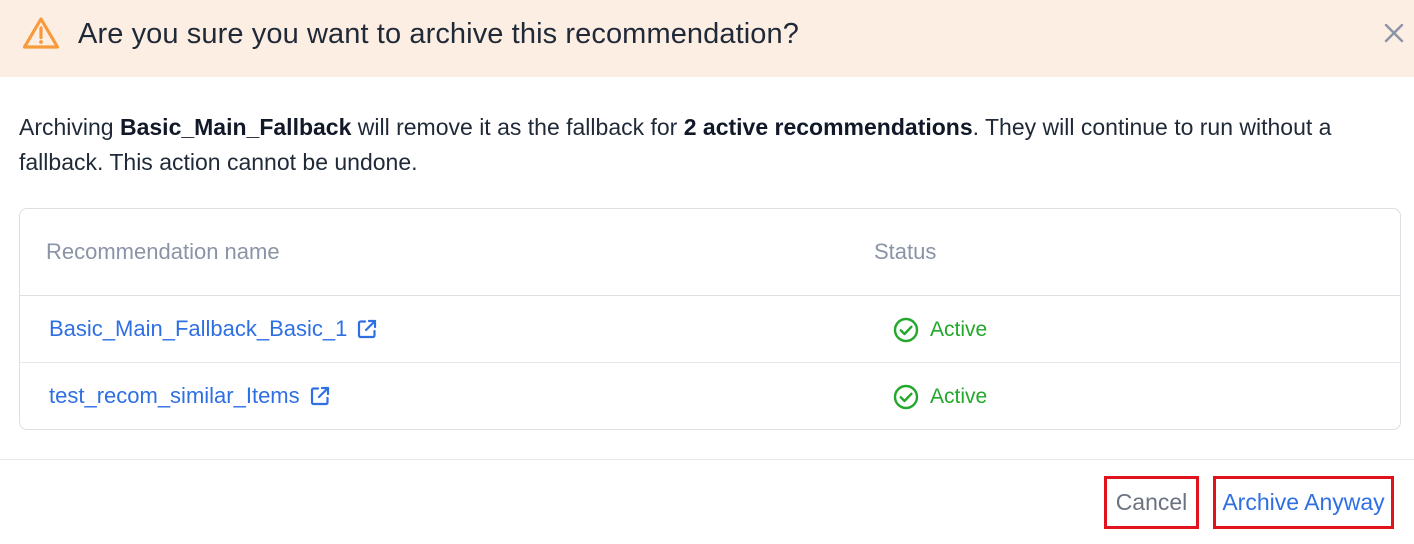 This screenshot has height=544, width=1414. What do you see at coordinates (163, 251) in the screenshot?
I see `column-header-name: Recommendation name` at bounding box center [163, 251].